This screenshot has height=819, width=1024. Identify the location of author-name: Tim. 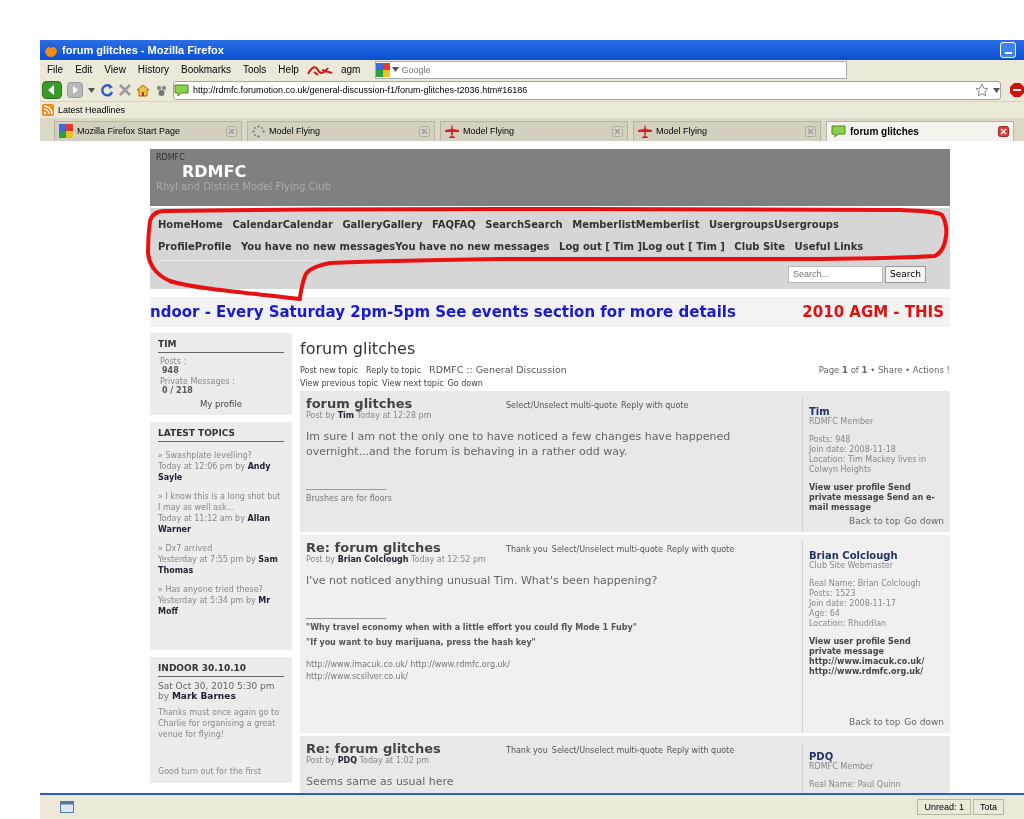
(876, 411).